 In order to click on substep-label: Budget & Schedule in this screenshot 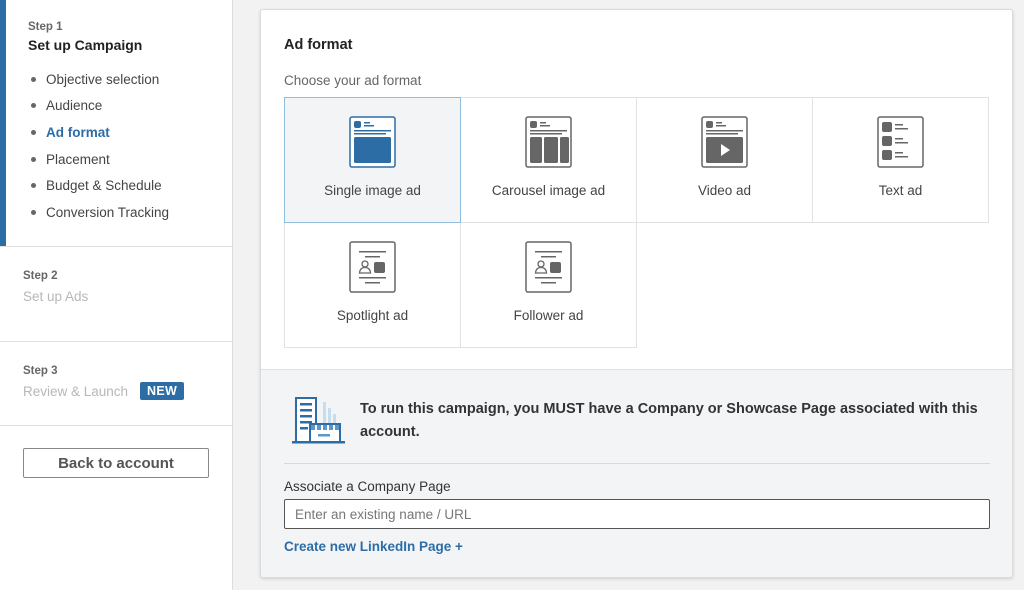, I will do `click(104, 186)`.